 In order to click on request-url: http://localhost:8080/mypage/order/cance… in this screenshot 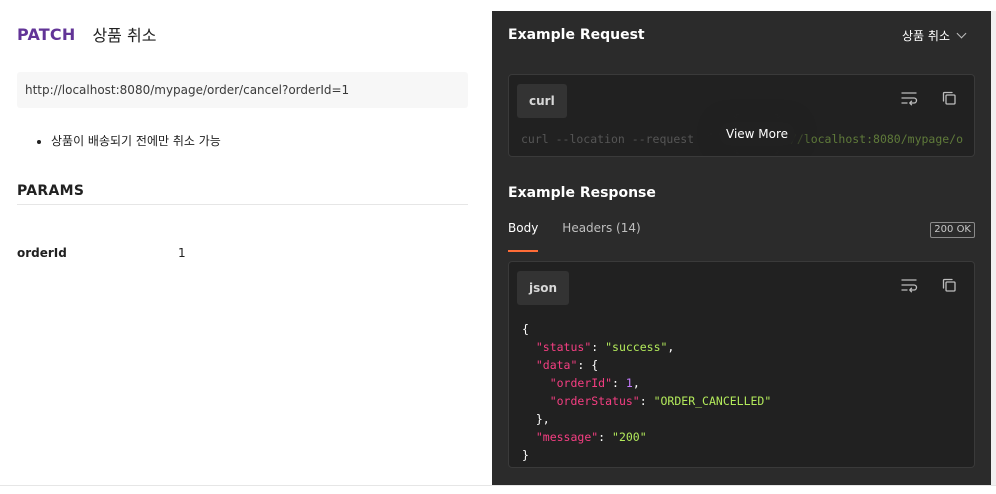, I will do `click(242, 90)`.